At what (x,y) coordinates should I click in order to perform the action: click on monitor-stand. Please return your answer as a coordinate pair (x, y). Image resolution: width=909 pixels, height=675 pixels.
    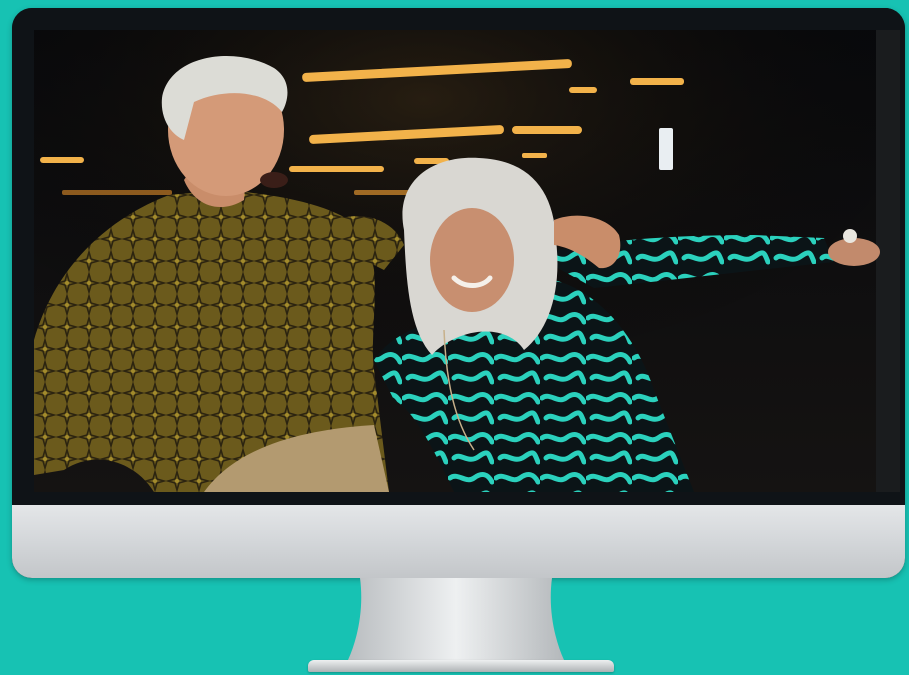
    Looking at the image, I should click on (456, 619).